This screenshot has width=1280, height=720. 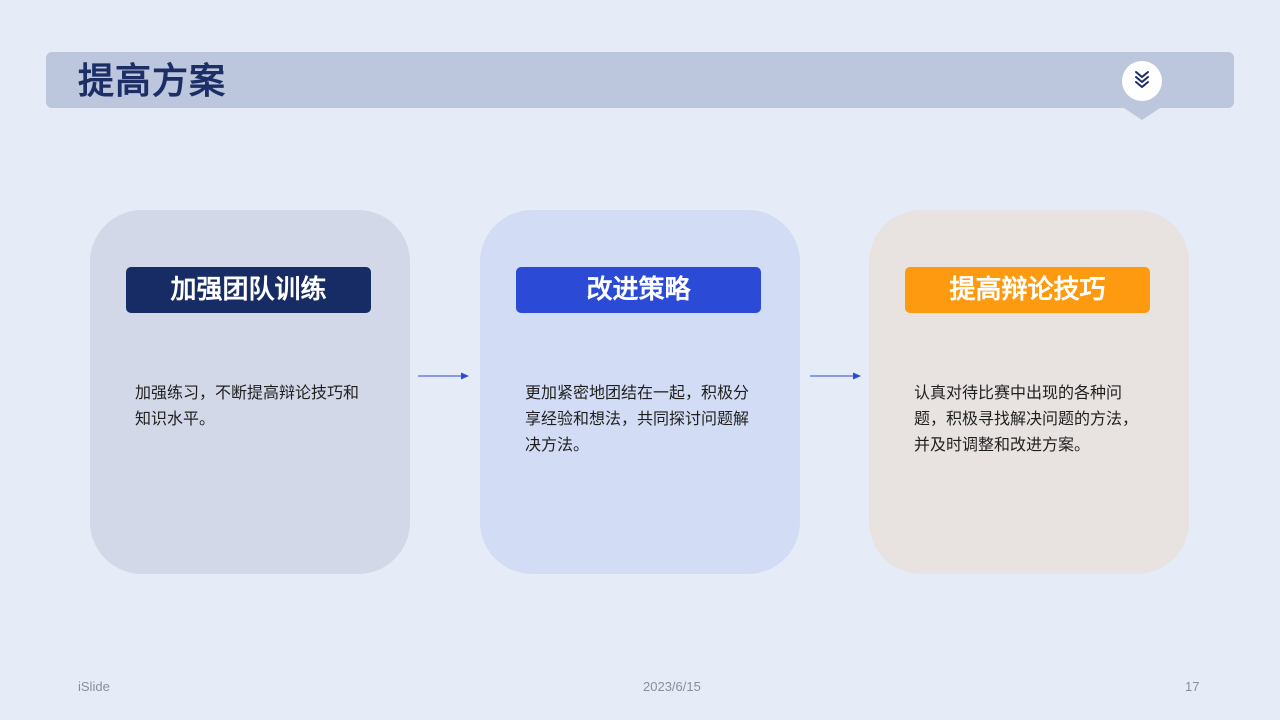 What do you see at coordinates (248, 290) in the screenshot?
I see `card-title: 加强团队训练` at bounding box center [248, 290].